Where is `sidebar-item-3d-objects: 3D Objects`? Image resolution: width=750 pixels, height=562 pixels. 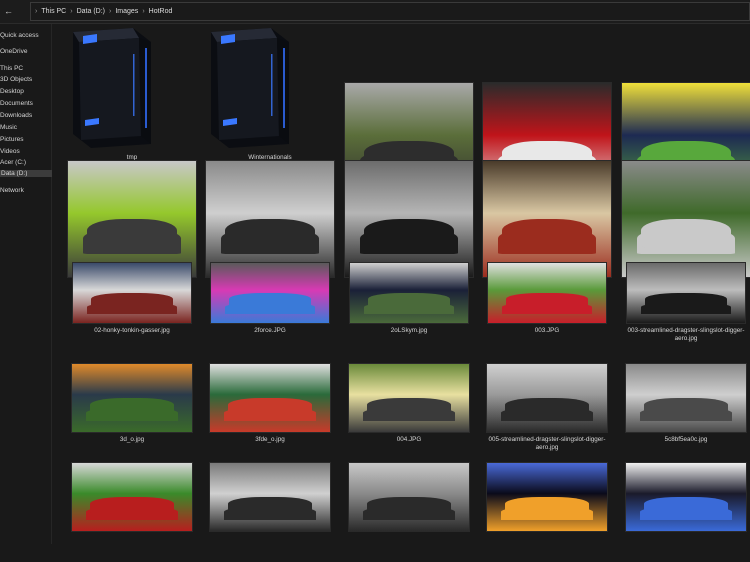
sidebar-item-3d-objects: 3D Objects is located at coordinates (16, 79).